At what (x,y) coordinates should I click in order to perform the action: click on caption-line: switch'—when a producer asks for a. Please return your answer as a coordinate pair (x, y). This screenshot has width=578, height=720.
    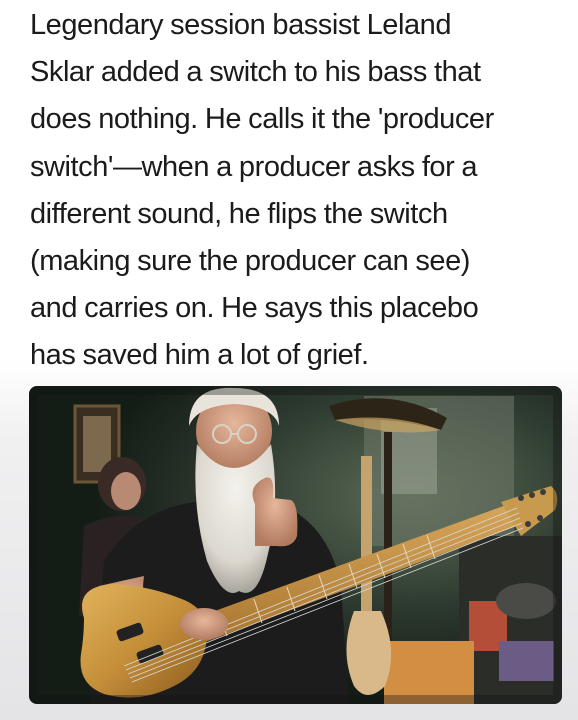
    Looking at the image, I should click on (254, 166).